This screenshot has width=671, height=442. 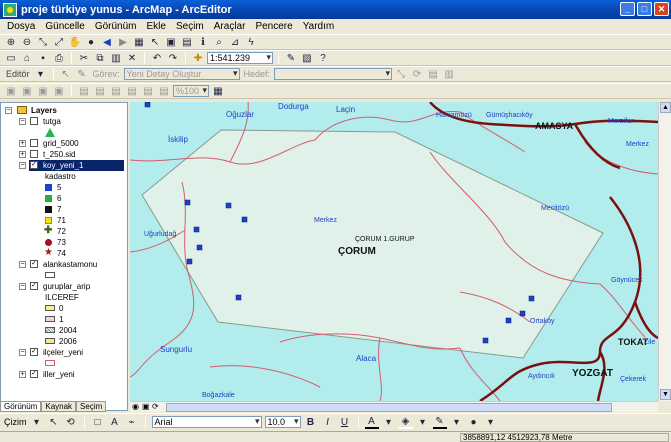 What do you see at coordinates (34, 264) in the screenshot?
I see `alankastamonu-checkbox: ✓` at bounding box center [34, 264].